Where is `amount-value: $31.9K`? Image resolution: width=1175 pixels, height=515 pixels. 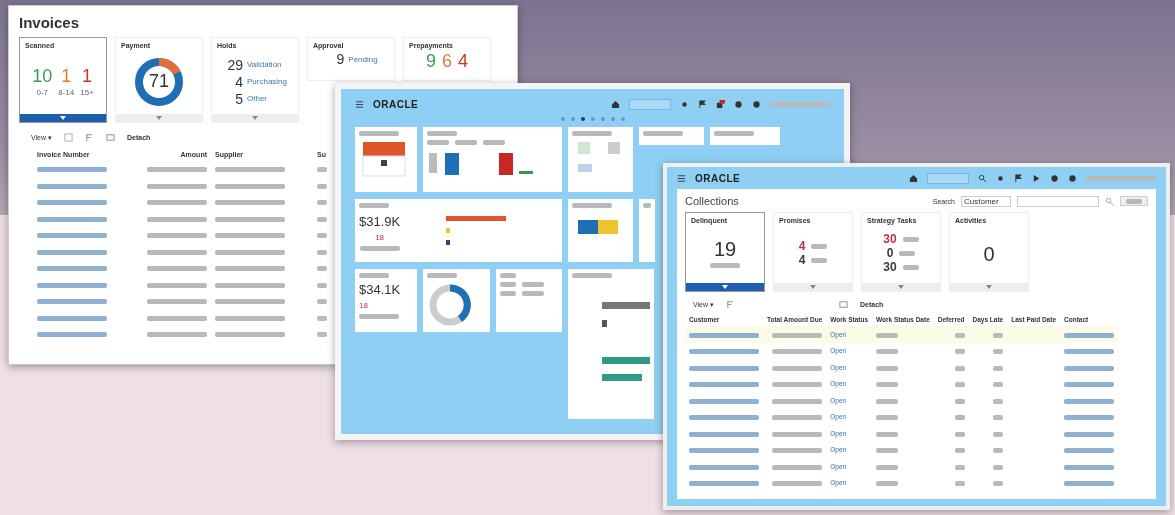
amount-value: $31.9K is located at coordinates (380, 221).